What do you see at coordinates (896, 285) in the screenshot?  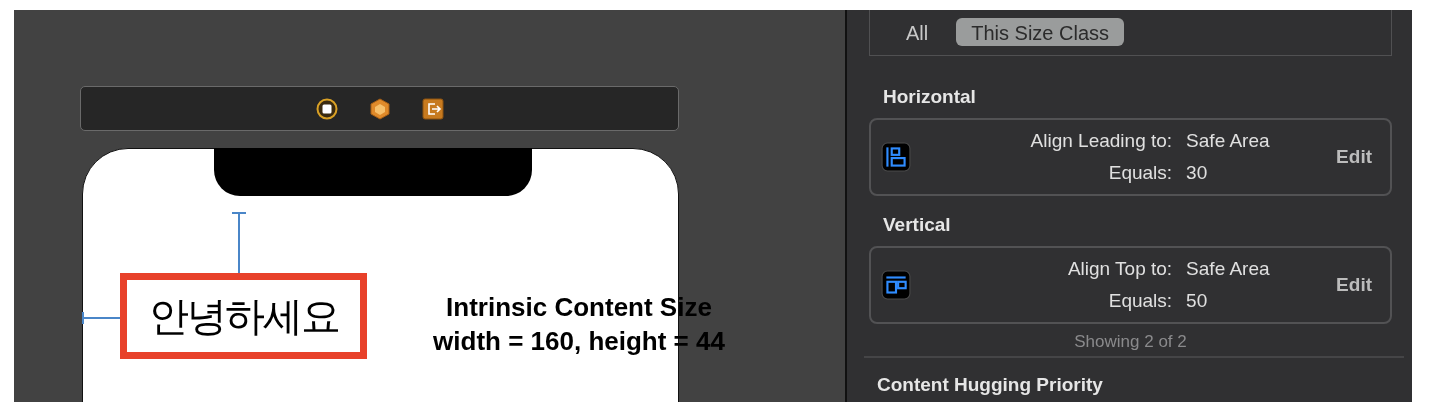 I see `align-top-icon` at bounding box center [896, 285].